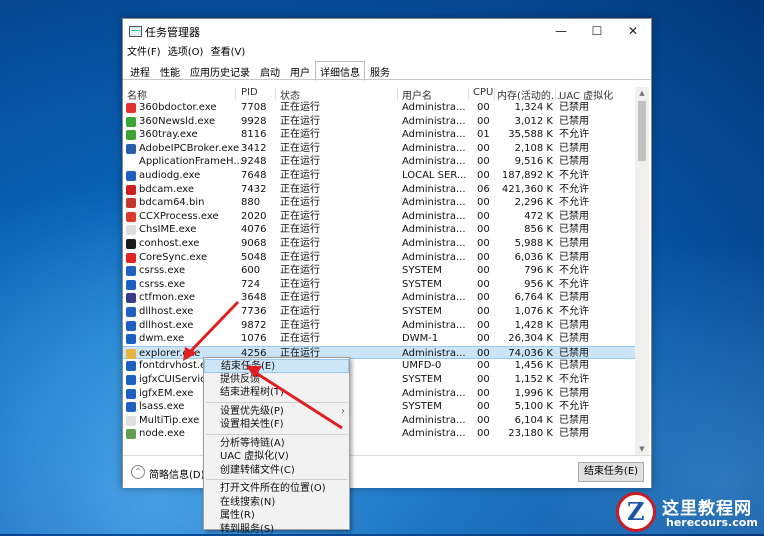 The height and width of the screenshot is (536, 764). Describe the element at coordinates (688, 512) in the screenshot. I see `watermark: Z 这里教程网 herecours.com` at that location.